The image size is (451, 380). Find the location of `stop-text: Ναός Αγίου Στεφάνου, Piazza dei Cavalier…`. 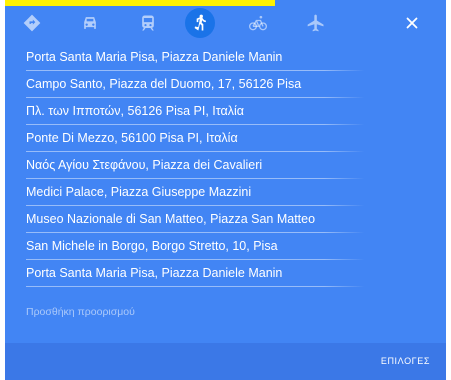

stop-text: Ναός Αγίου Στεφάνου, Piazza dei Cavalier… is located at coordinates (195, 165).